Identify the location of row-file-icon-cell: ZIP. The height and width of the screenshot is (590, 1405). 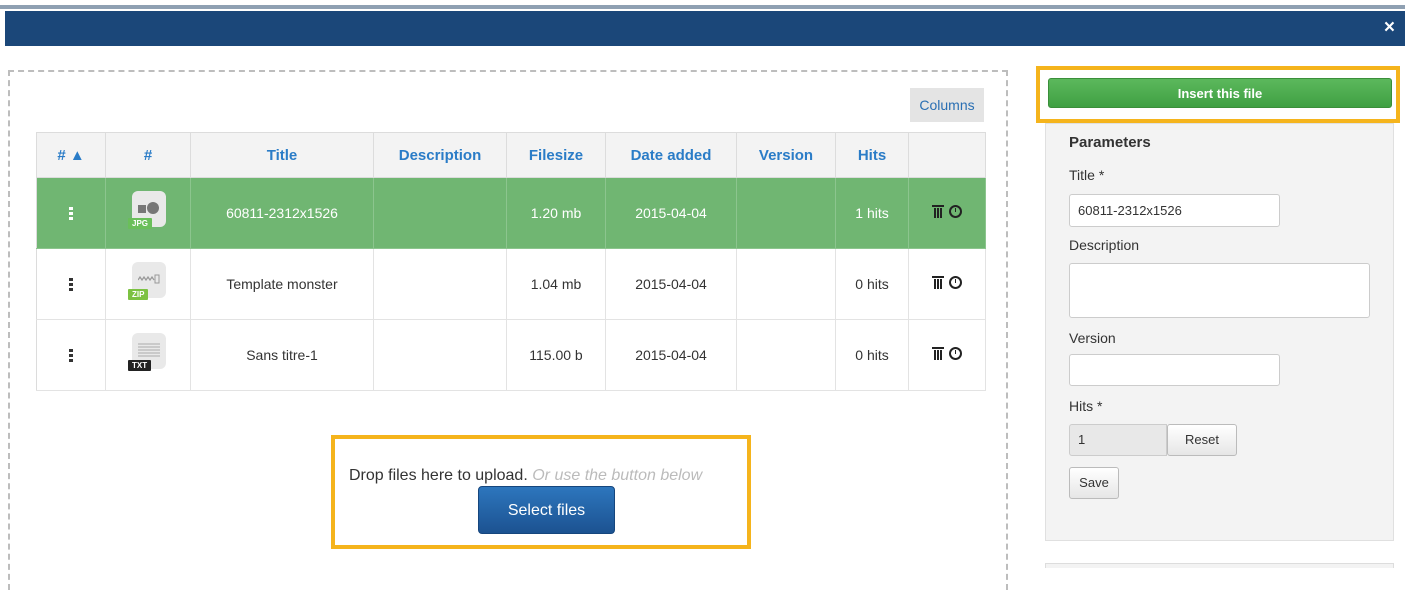
(148, 284).